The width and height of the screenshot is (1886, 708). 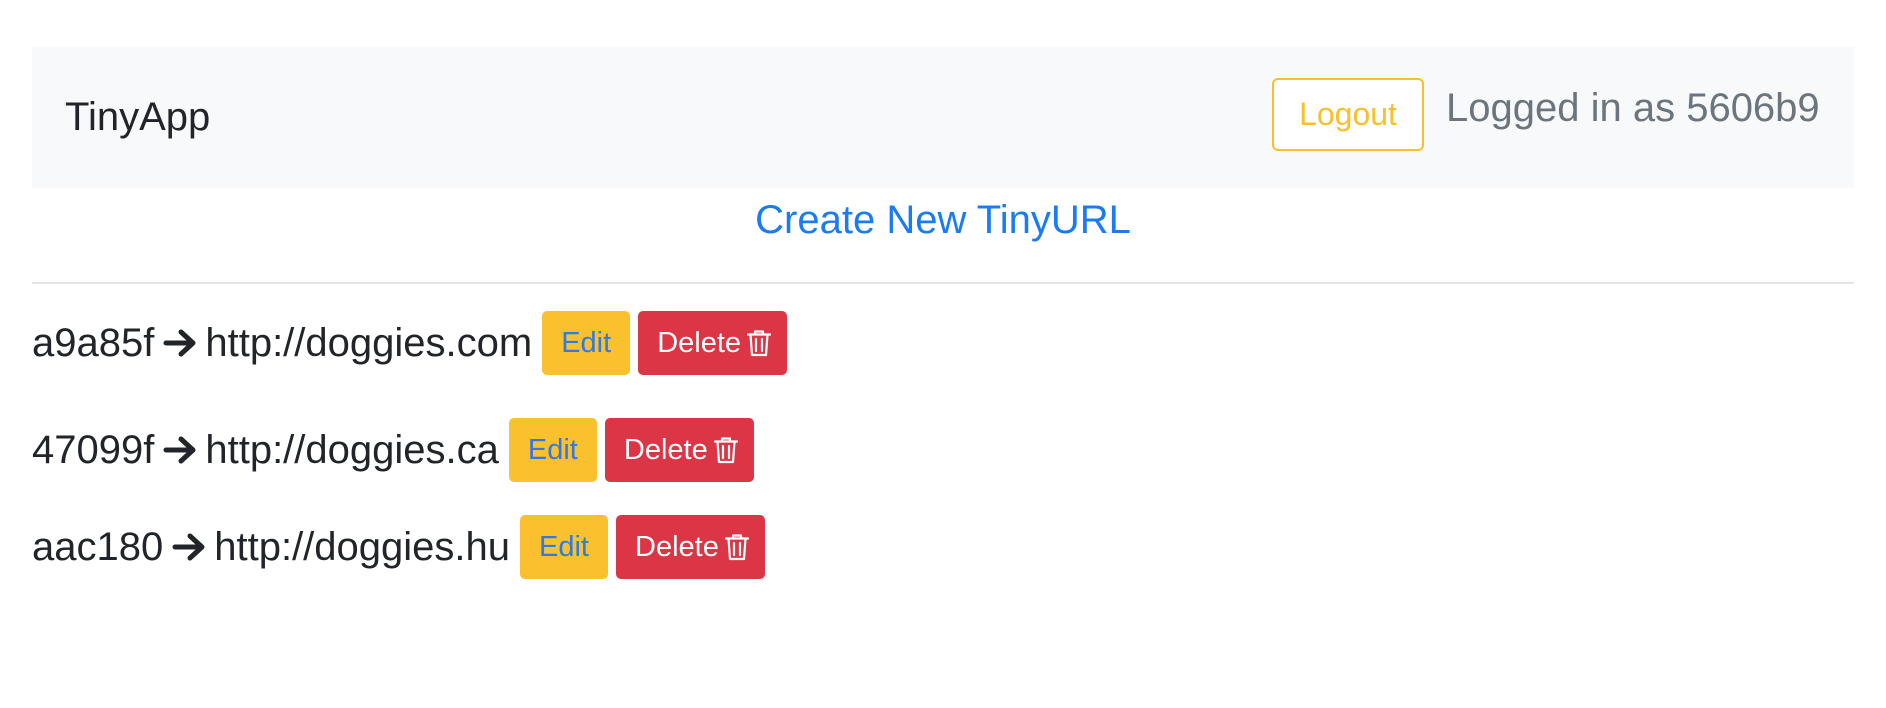 I want to click on url-row: 47099f http://doggies.ca Edit Delete, so click(x=393, y=450).